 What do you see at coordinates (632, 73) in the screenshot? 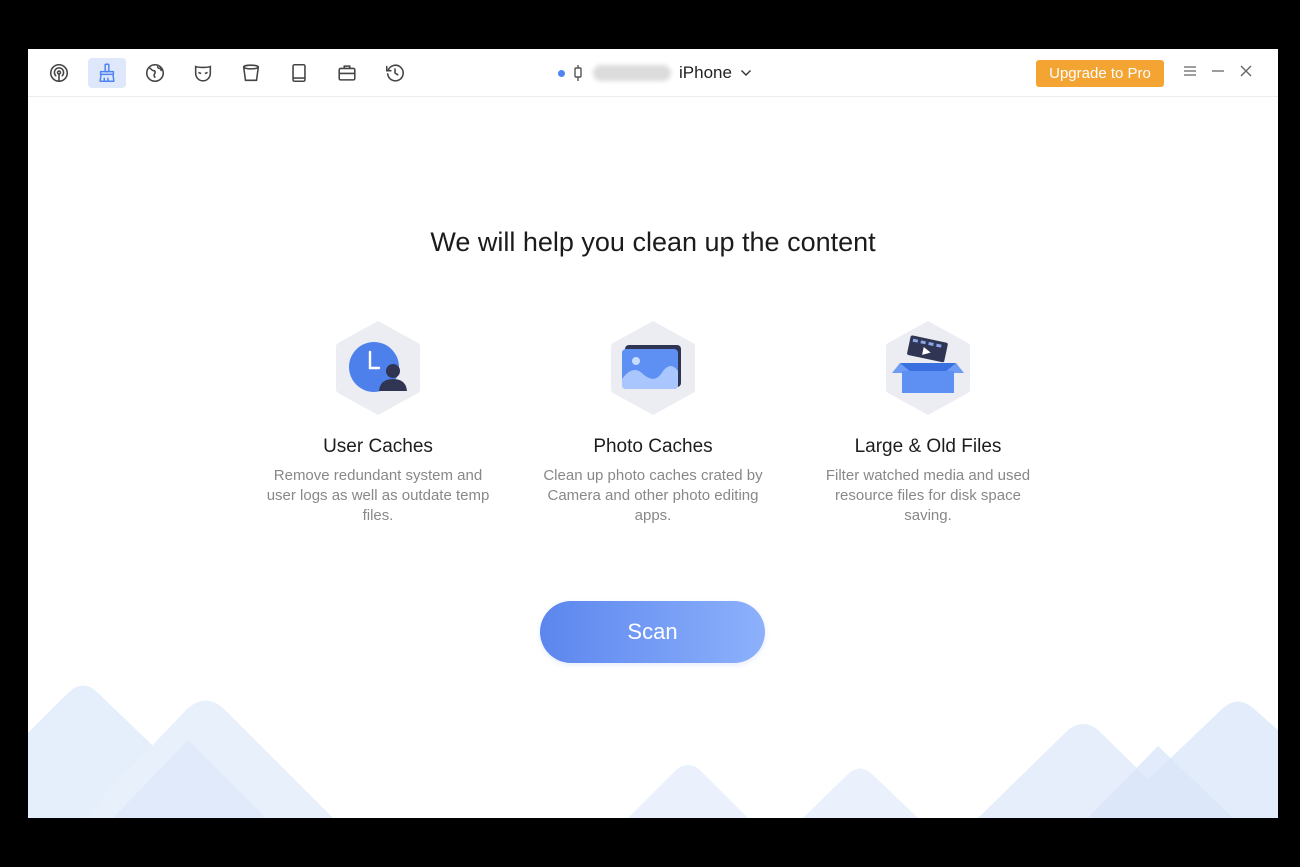
I see `device-owner-name-redacted` at bounding box center [632, 73].